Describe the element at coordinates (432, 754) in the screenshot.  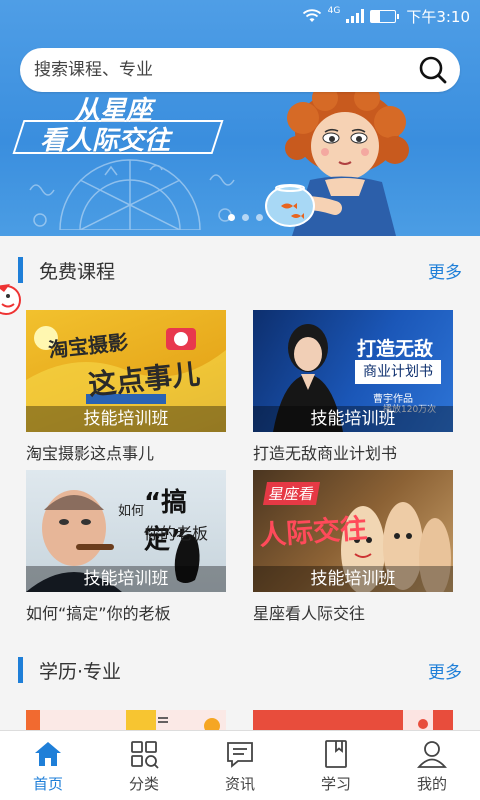
I see `profile-icon` at that location.